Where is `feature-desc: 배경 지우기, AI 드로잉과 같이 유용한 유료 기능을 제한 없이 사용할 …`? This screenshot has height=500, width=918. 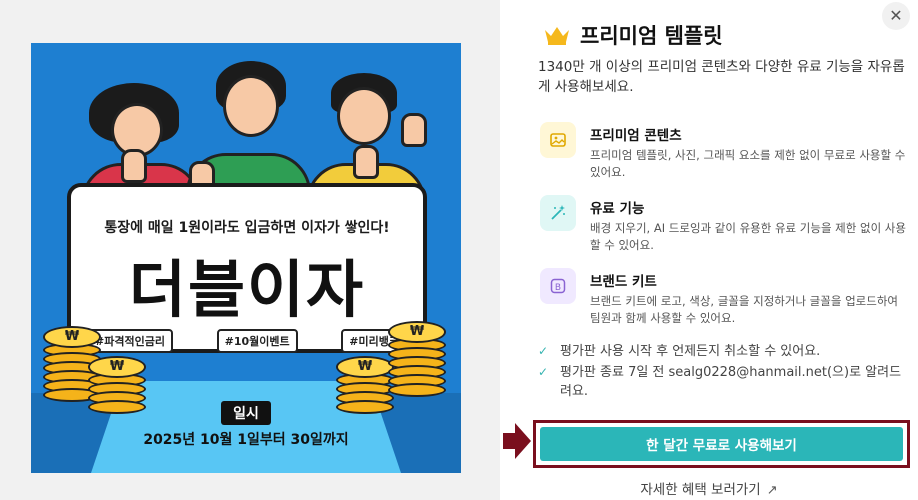
feature-desc: 배경 지우기, AI 드로잉과 같이 유용한 유료 기능을 제한 없이 사용할 … is located at coordinates (748, 236).